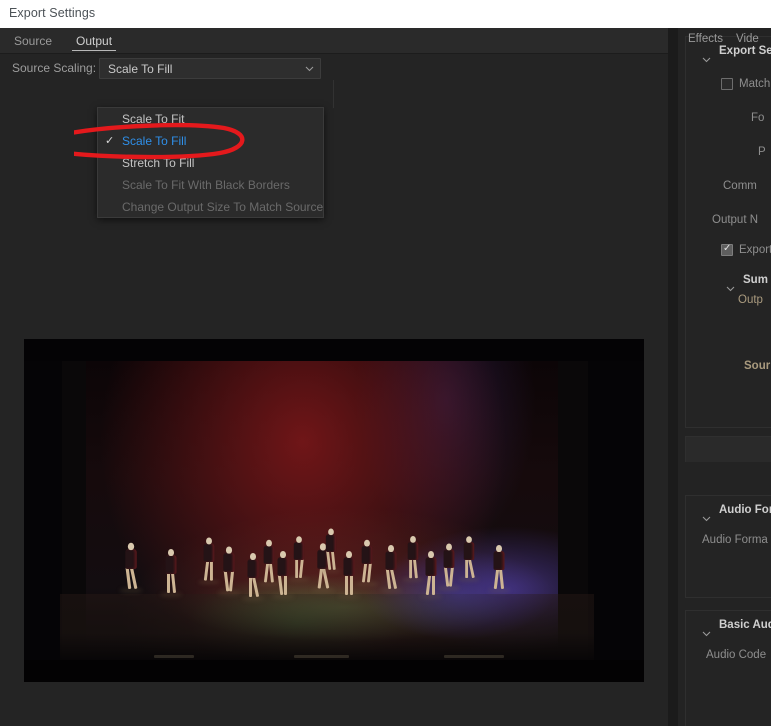 The width and height of the screenshot is (771, 726). I want to click on dropdown-item-label: Scale To Fit, so click(153, 119).